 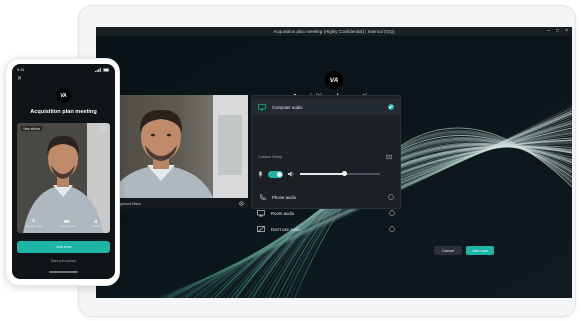 I want to click on maximize-button: □, so click(x=557, y=31).